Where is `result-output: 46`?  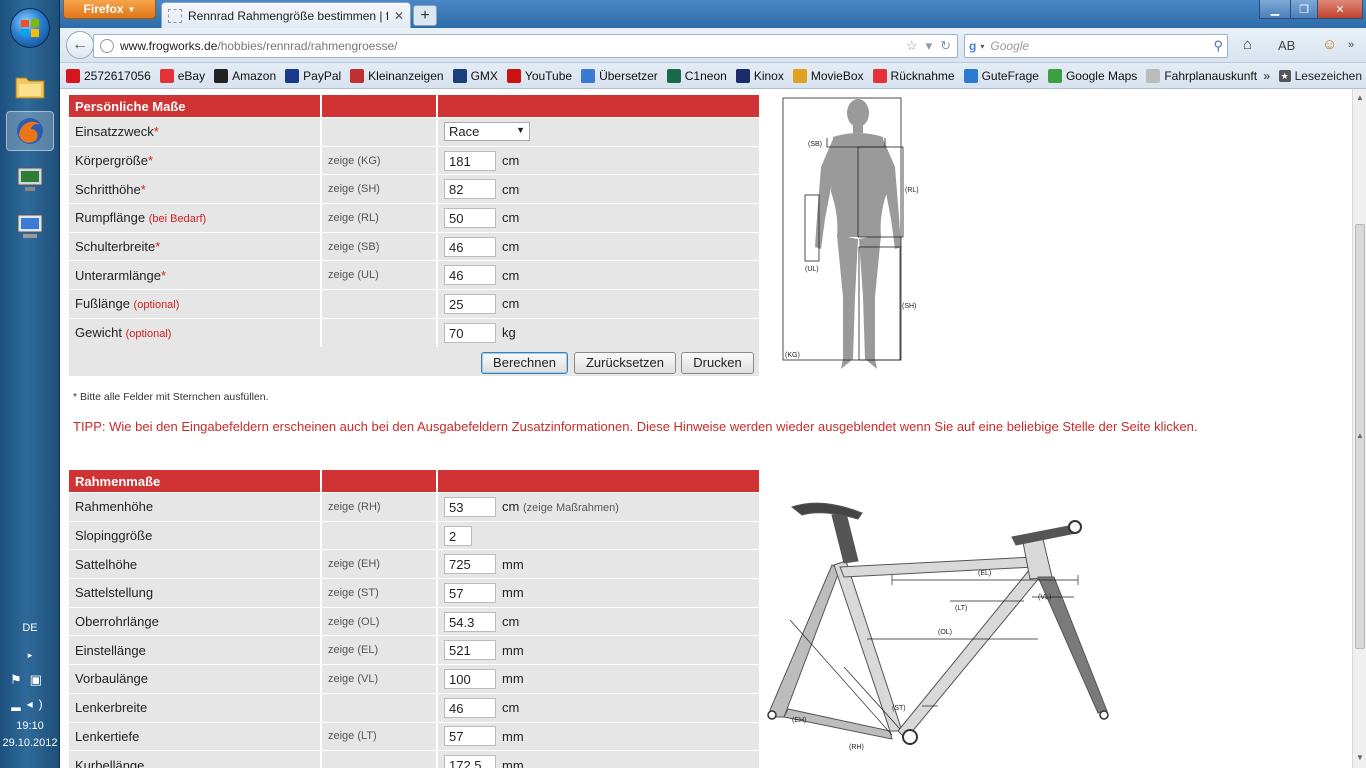
result-output: 46 is located at coordinates (470, 707).